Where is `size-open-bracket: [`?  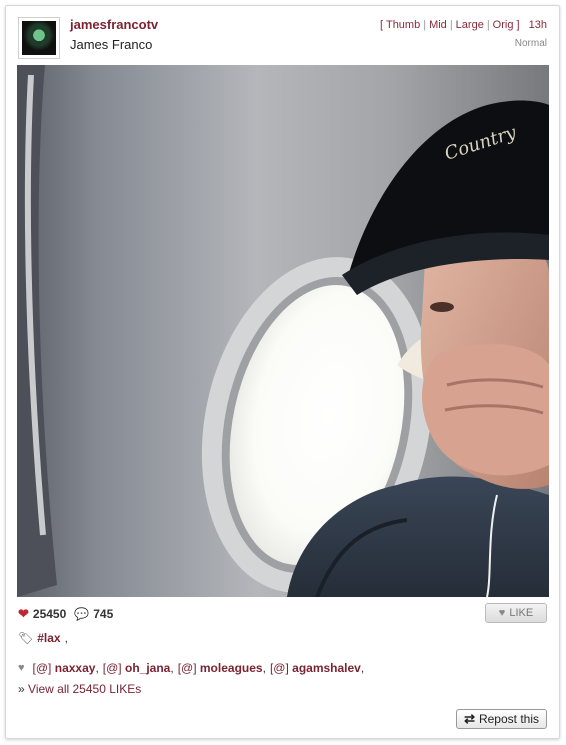 size-open-bracket: [ is located at coordinates (382, 25).